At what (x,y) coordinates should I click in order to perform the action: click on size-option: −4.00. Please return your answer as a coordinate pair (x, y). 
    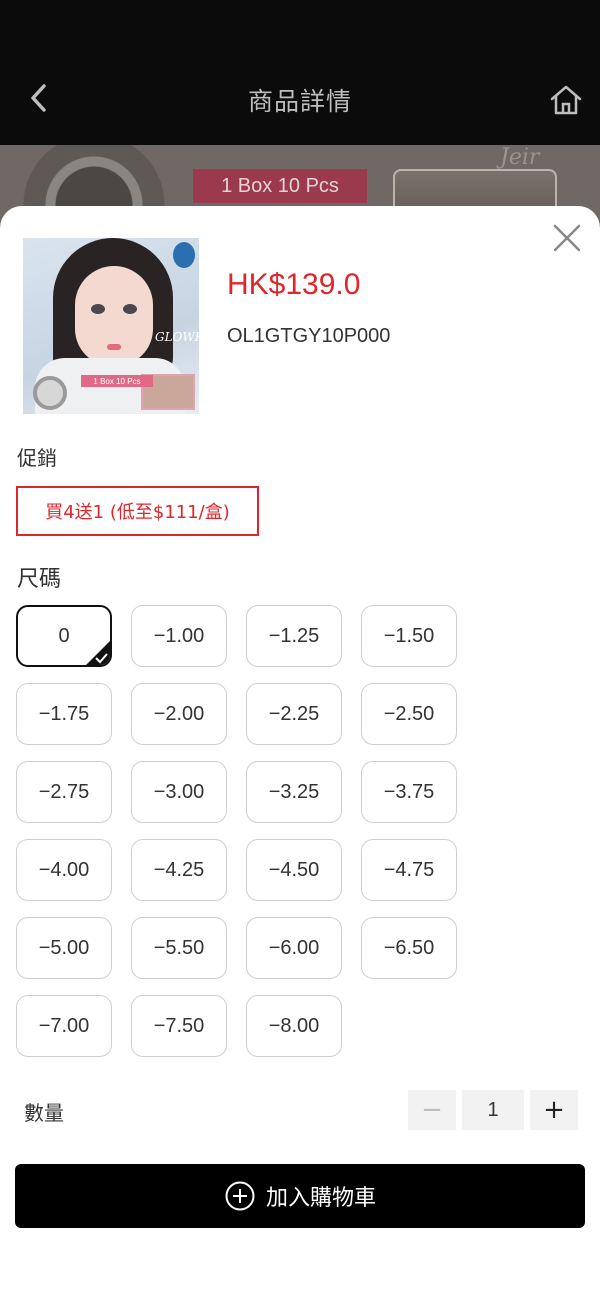
    Looking at the image, I should click on (64, 870).